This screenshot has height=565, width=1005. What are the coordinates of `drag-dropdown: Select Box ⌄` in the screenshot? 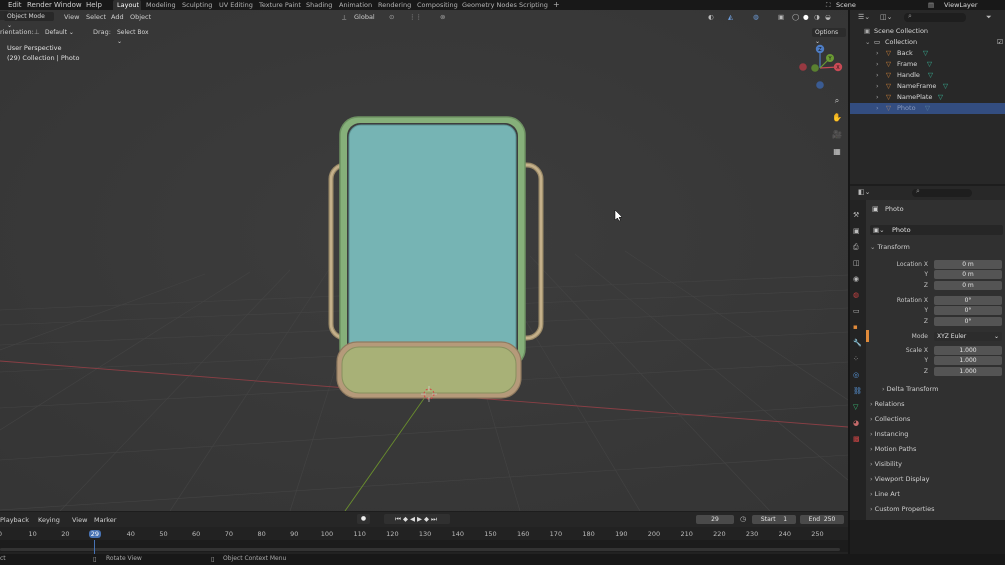 It's located at (134, 36).